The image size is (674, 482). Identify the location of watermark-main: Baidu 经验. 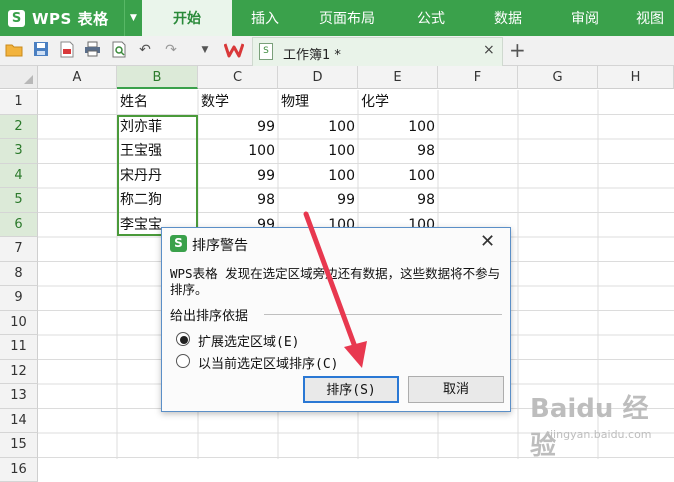
(600, 425).